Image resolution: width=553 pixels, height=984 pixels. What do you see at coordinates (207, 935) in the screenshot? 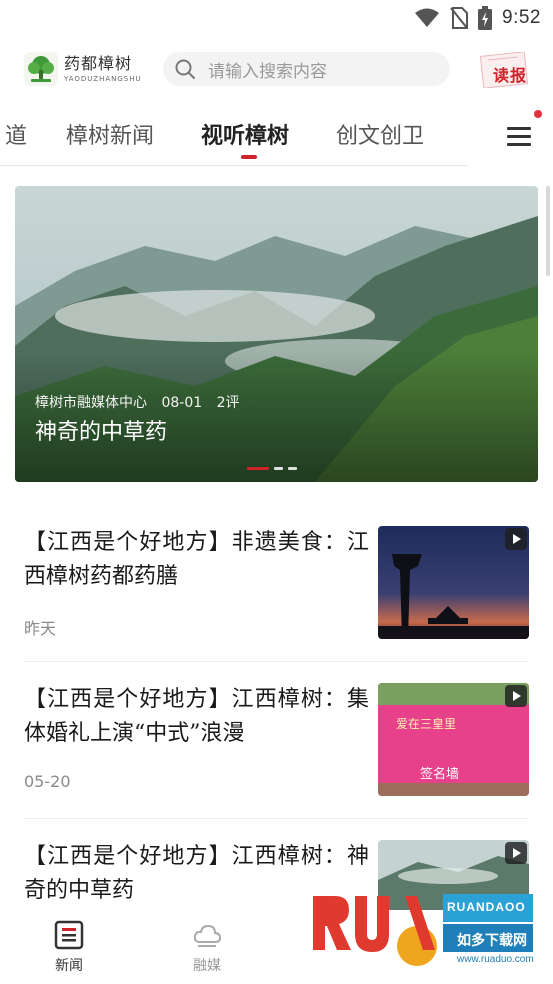
I see `cloud-icon` at bounding box center [207, 935].